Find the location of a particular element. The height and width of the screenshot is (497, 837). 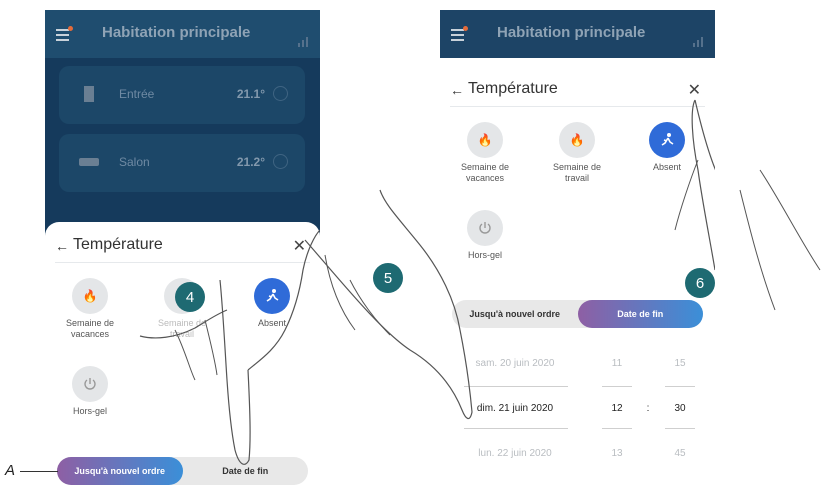

step-5-badge: 5 is located at coordinates (388, 278).